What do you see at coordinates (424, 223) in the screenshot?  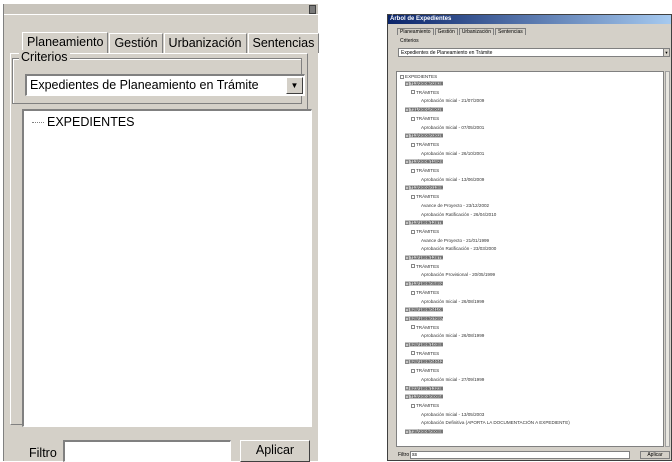 I see `tree-node-expediente: 713/1999/12878` at bounding box center [424, 223].